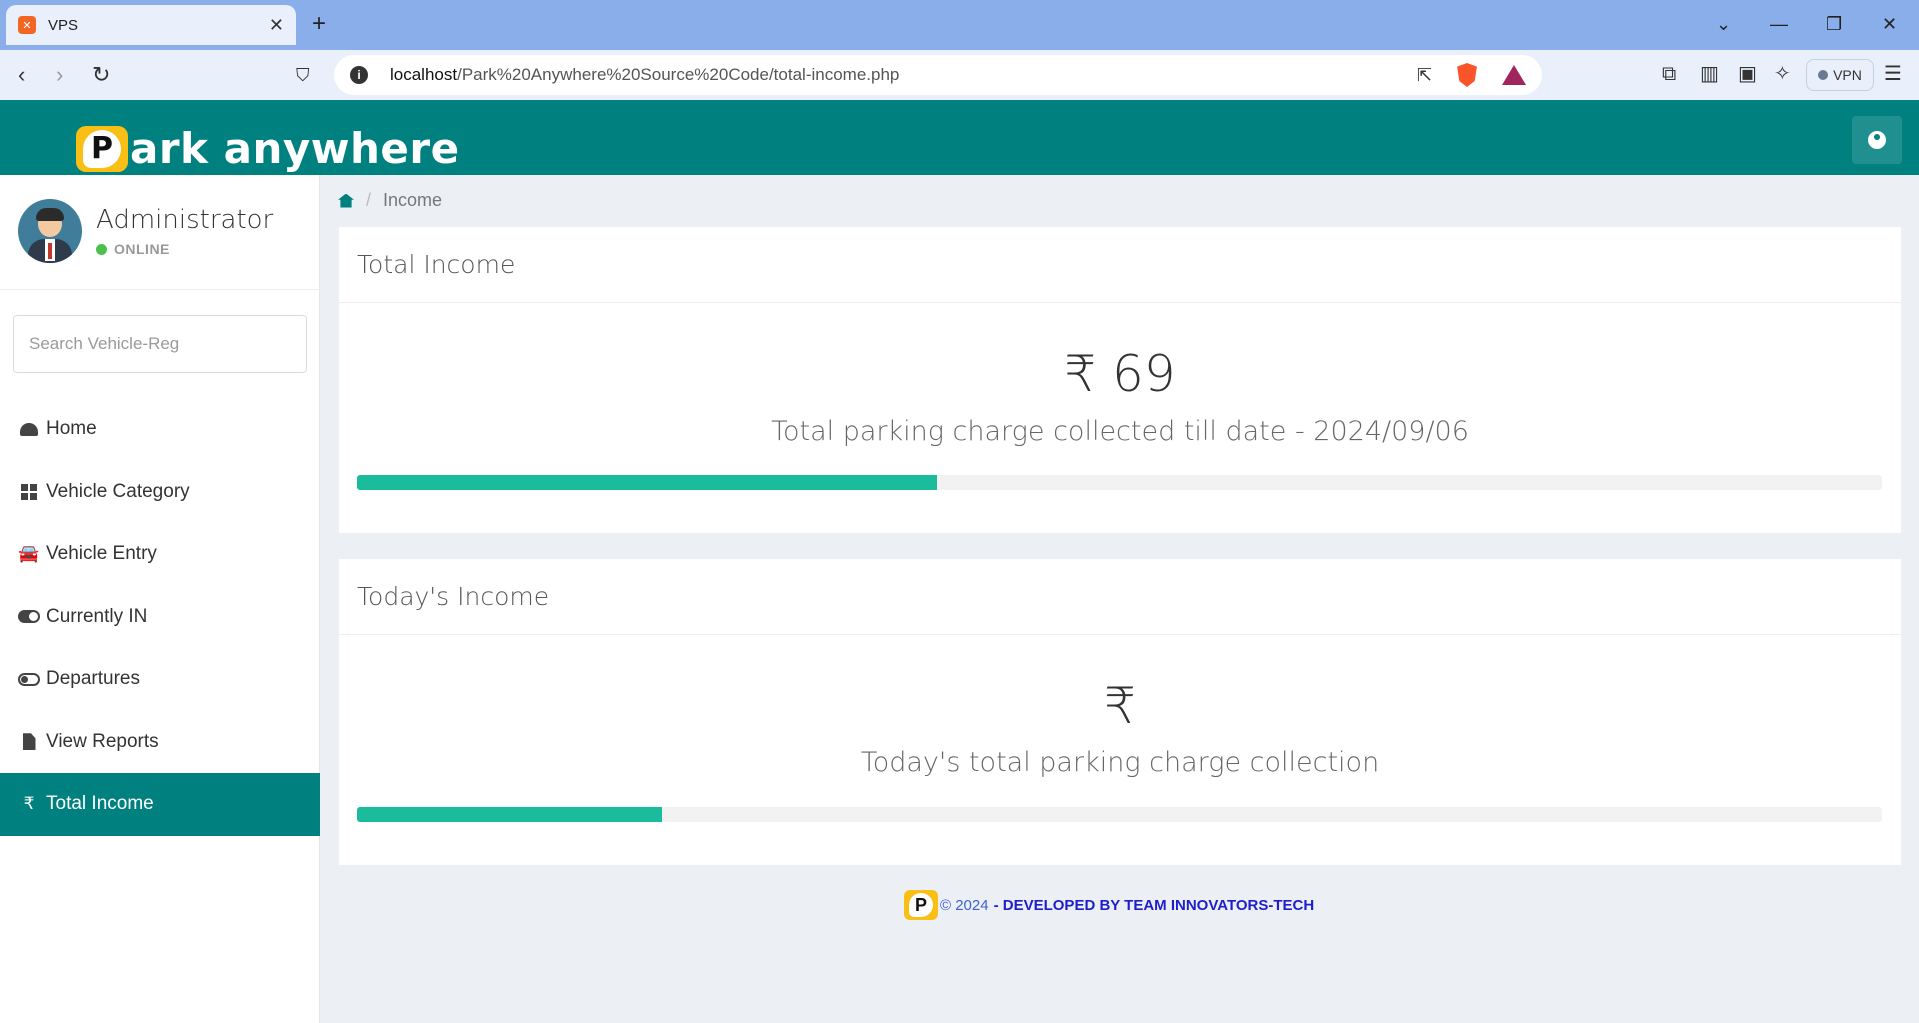  I want to click on footer-copyright: © 2024, so click(964, 905).